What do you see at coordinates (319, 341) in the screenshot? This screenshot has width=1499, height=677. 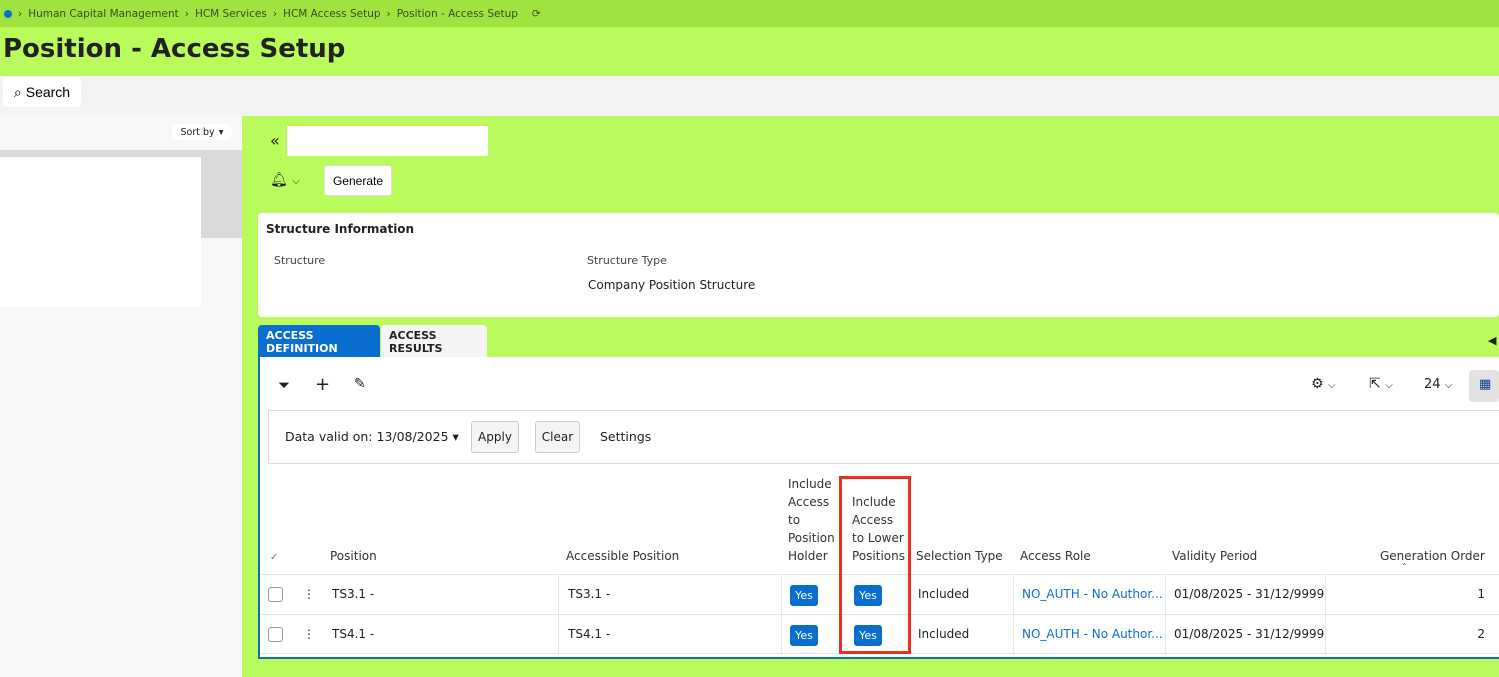 I see `tab-access-definition: ACCESS DEFINITION` at bounding box center [319, 341].